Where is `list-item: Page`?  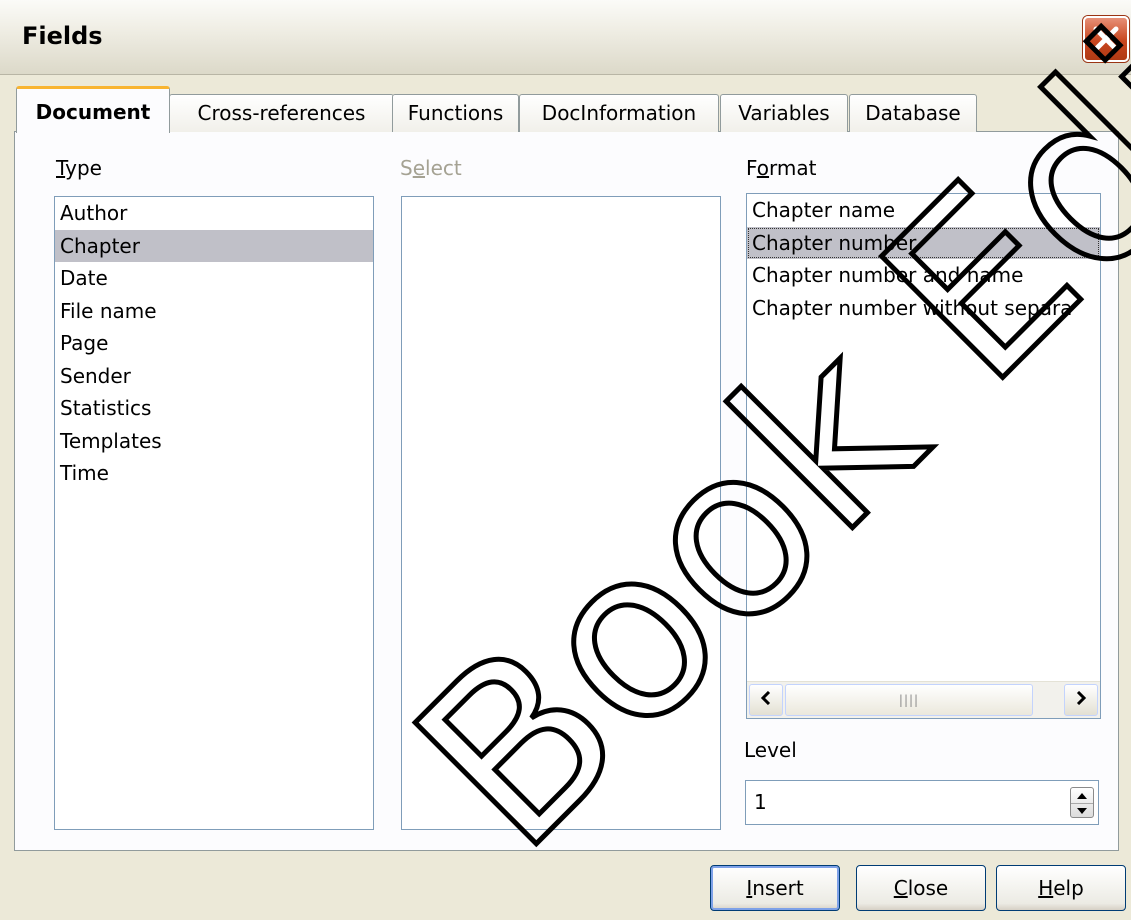 list-item: Page is located at coordinates (214, 343).